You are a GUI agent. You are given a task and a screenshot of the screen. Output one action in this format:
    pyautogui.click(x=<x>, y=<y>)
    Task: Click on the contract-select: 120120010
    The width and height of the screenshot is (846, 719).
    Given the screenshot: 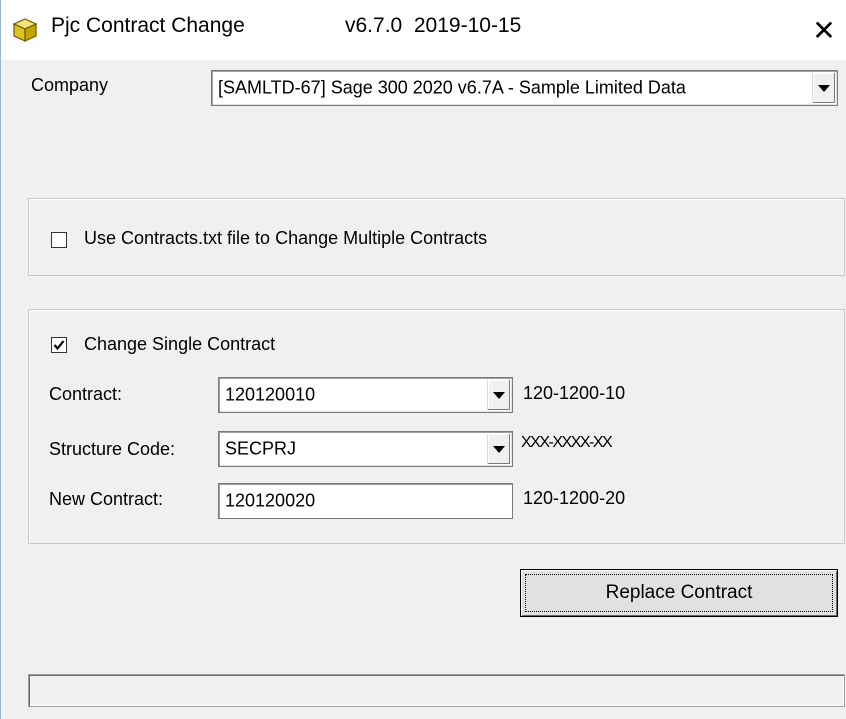 What is the action you would take?
    pyautogui.click(x=365, y=395)
    